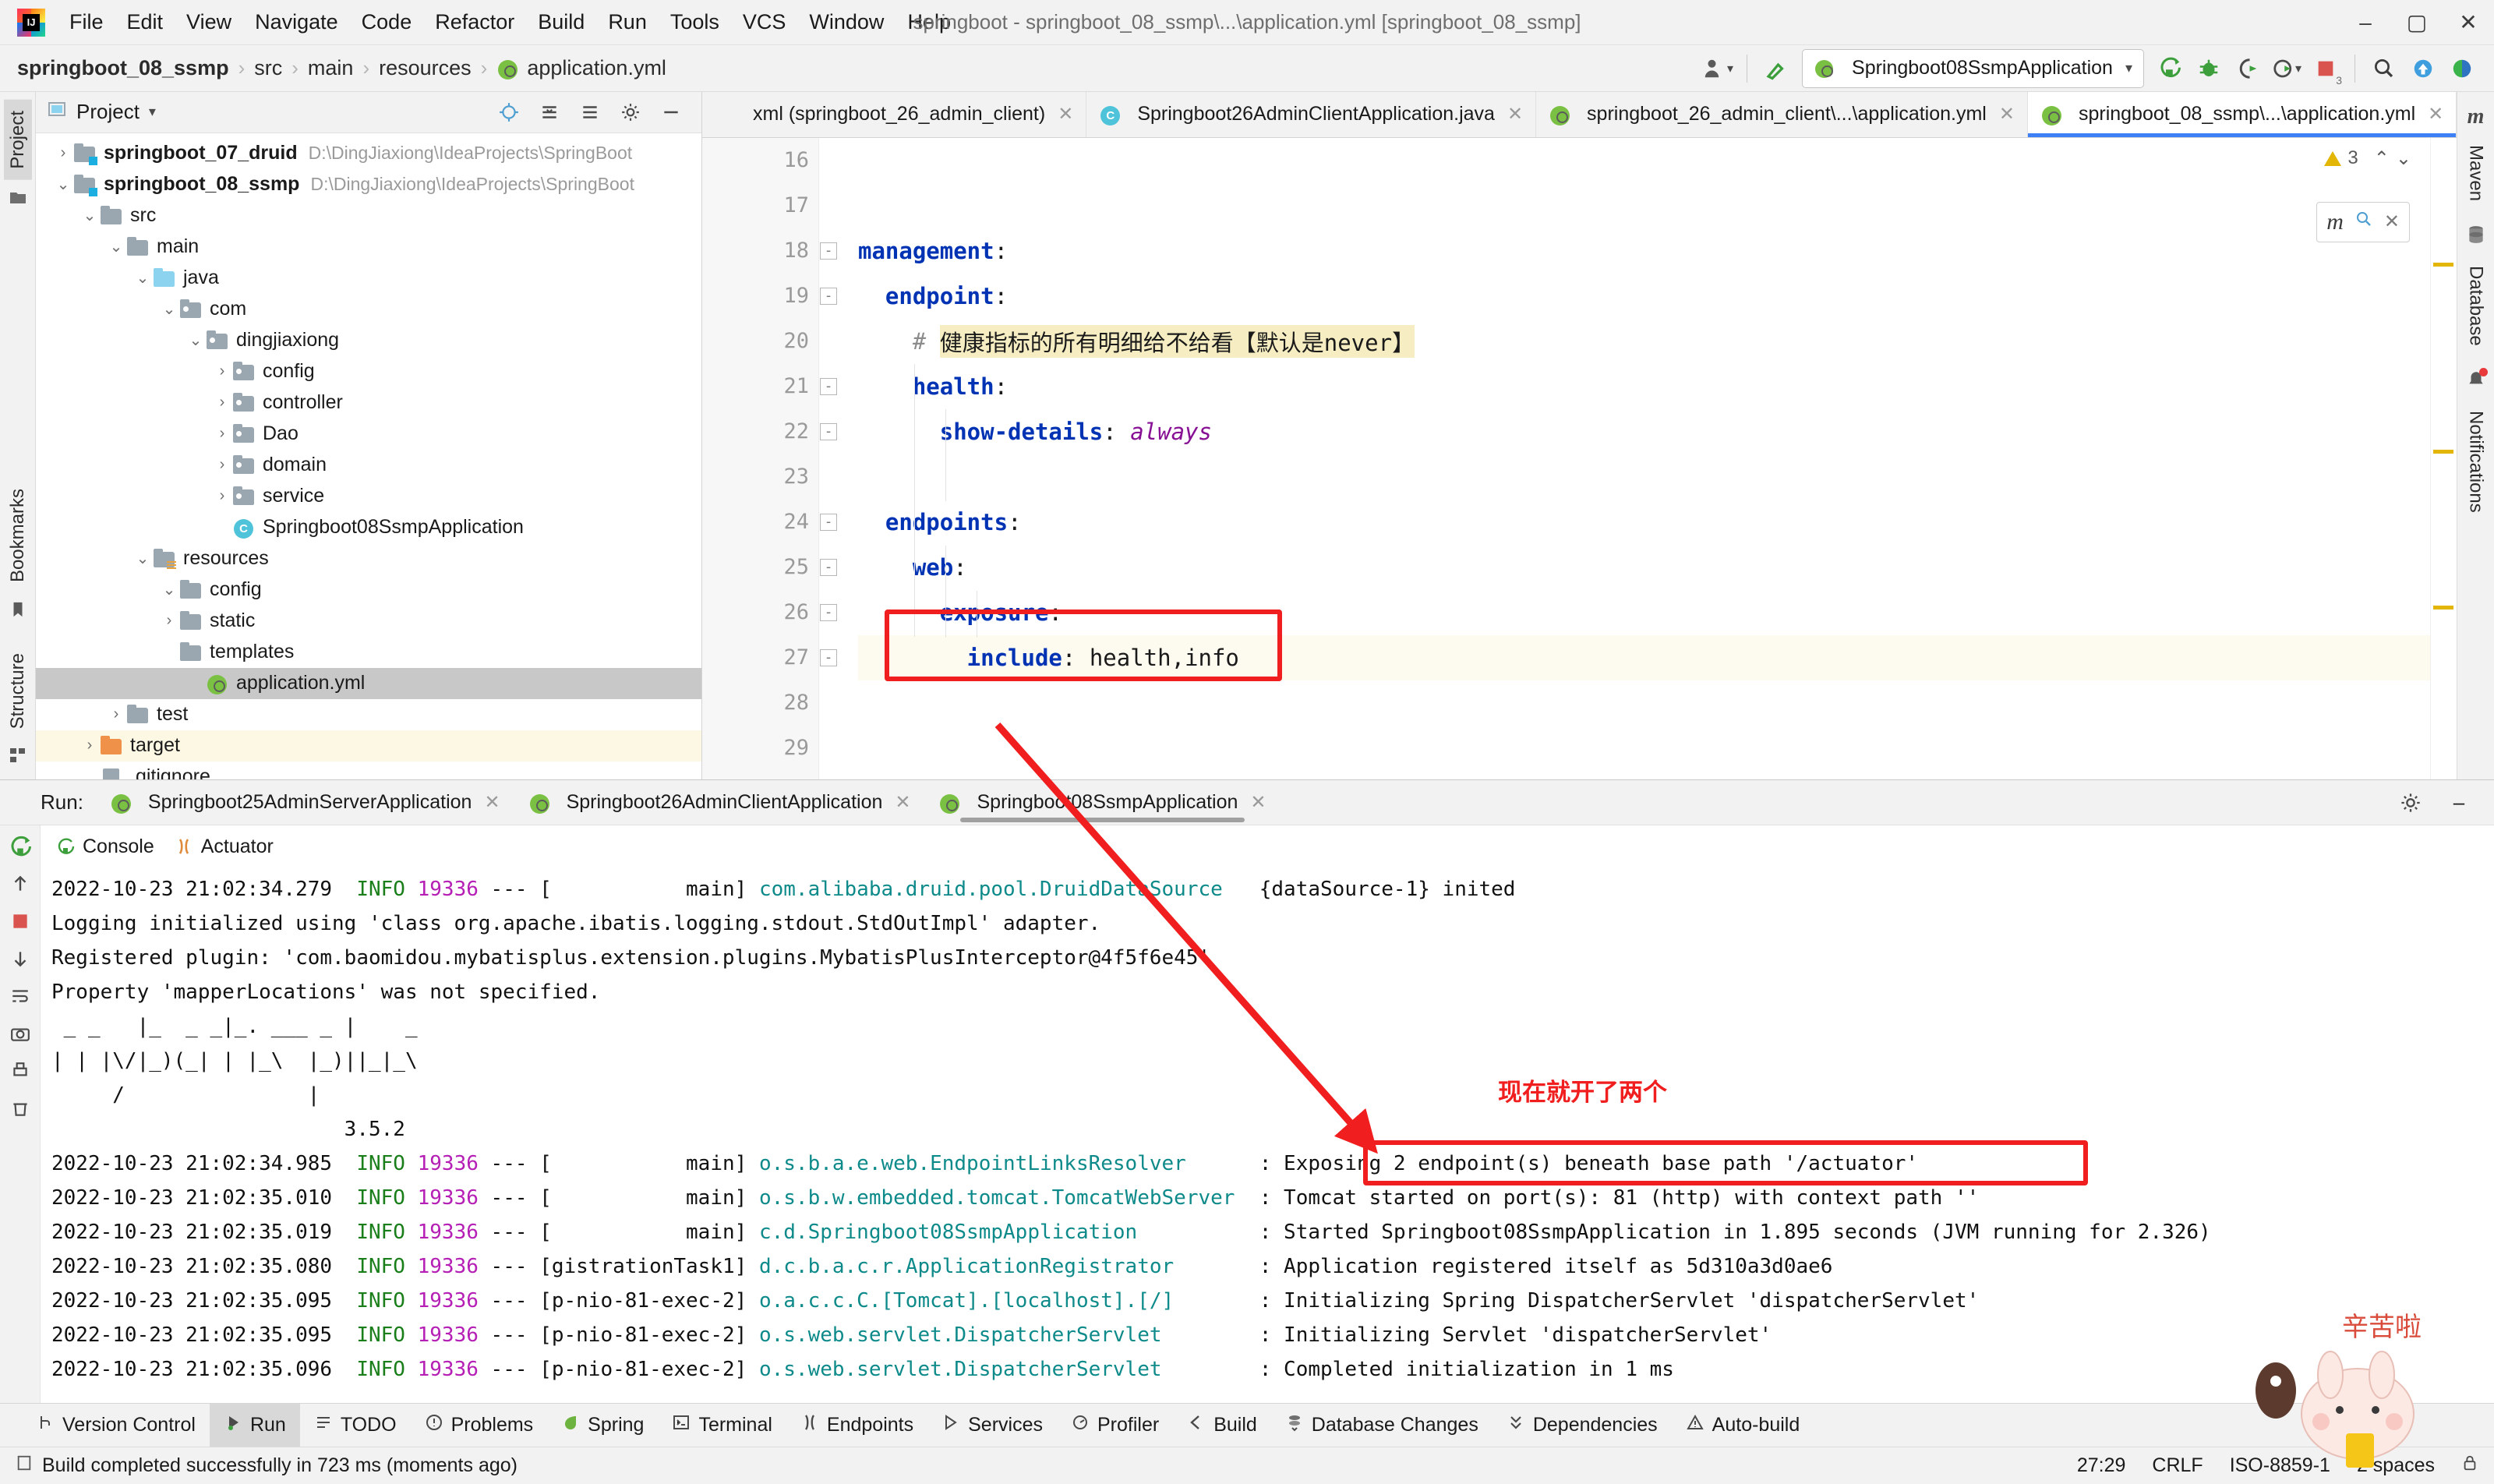  Describe the element at coordinates (1382, 1425) in the screenshot. I see `tool-window-button-database-changes: Database Changes` at that location.